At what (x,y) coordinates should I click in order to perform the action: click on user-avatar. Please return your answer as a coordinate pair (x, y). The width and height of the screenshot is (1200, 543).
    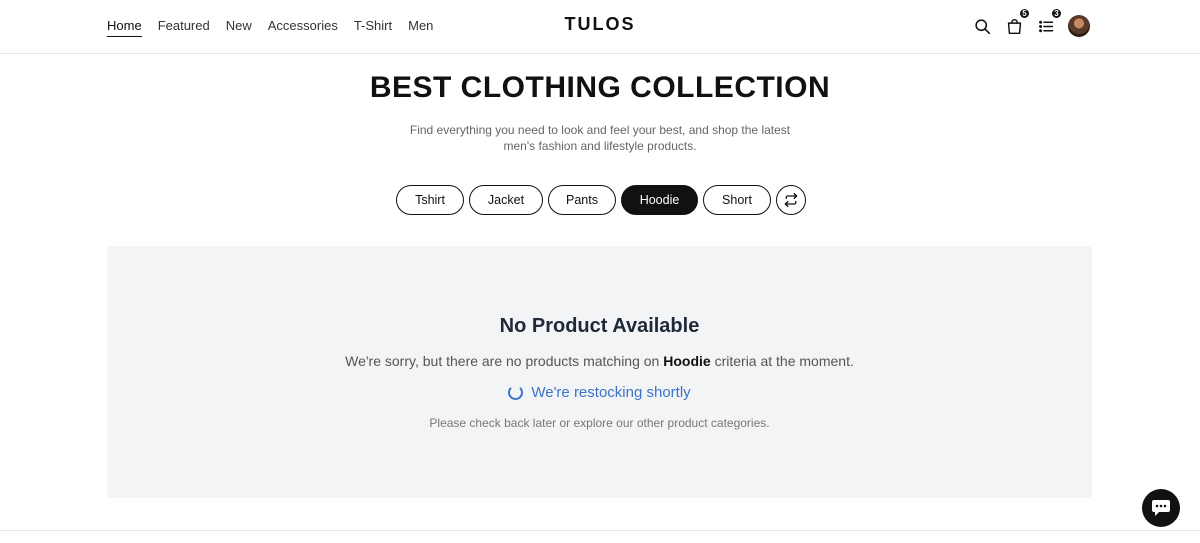
    Looking at the image, I should click on (1079, 26).